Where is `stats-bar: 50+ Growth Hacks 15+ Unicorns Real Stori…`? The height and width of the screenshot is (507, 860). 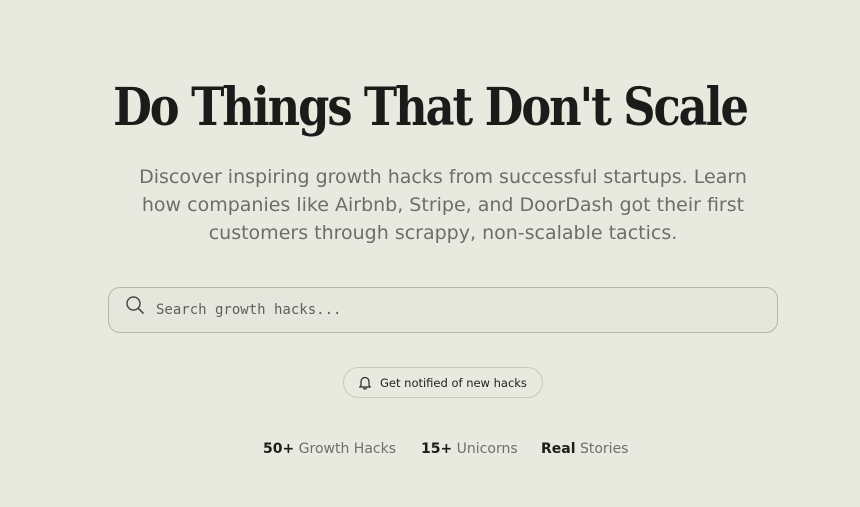
stats-bar: 50+ Growth Hacks 15+ Unicorns Real Stori… is located at coordinates (430, 450).